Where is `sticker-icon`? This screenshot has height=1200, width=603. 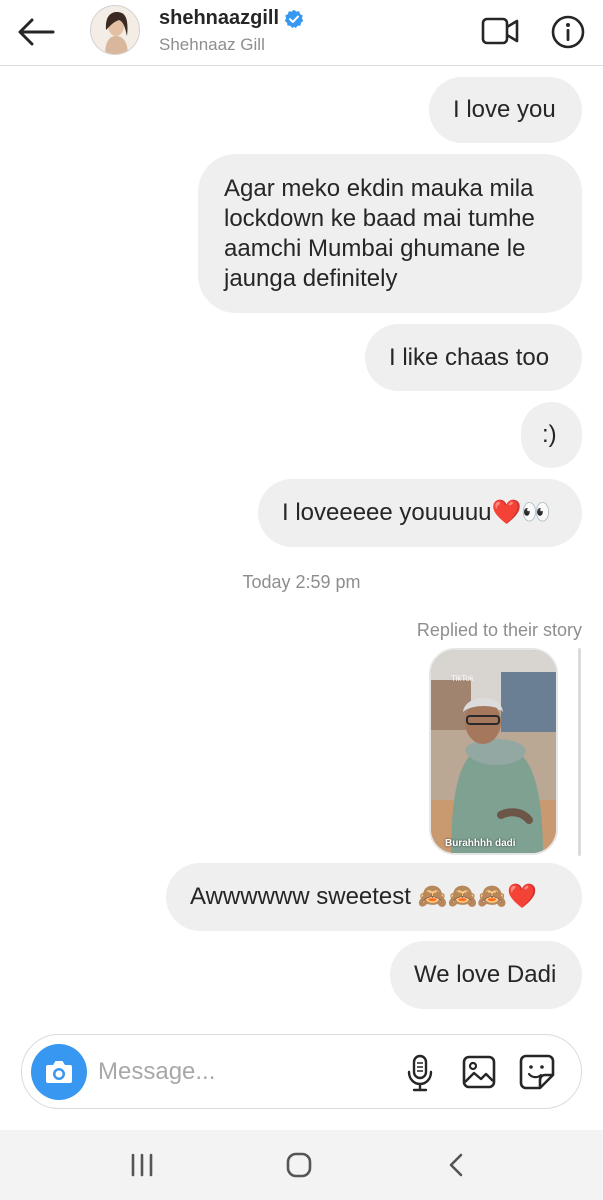 sticker-icon is located at coordinates (537, 1072).